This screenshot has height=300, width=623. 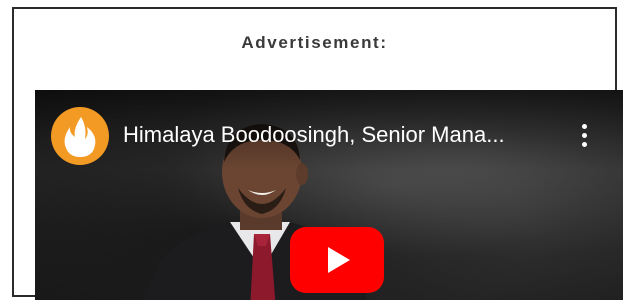 What do you see at coordinates (584, 139) in the screenshot?
I see `more-vert-icon` at bounding box center [584, 139].